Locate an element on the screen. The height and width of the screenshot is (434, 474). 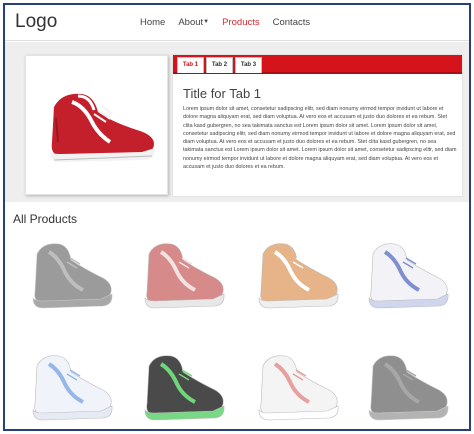
blue-white-sneaker-icon is located at coordinates (408, 276).